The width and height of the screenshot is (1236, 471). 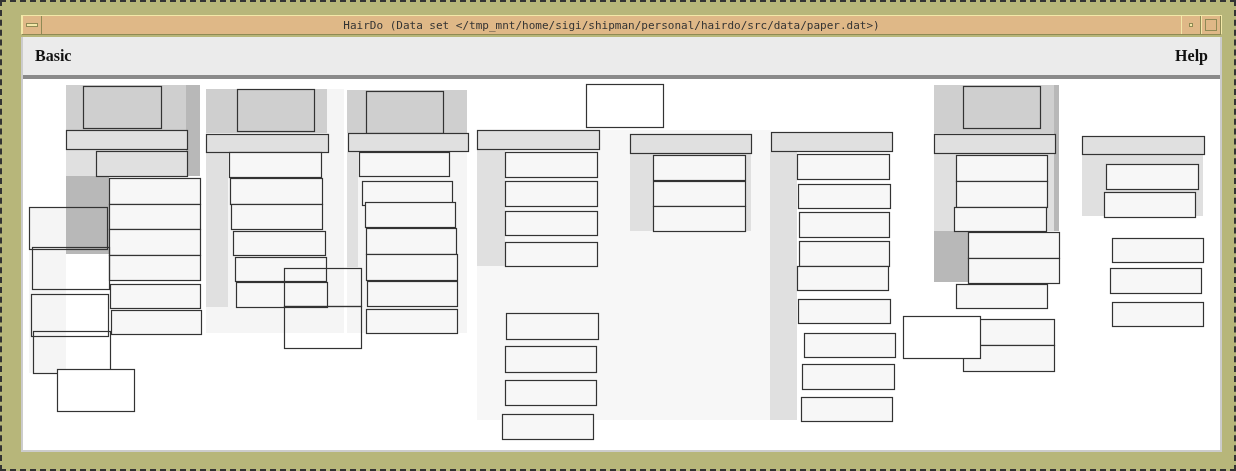 I want to click on window-title: HairDo (Data set </tmp_mnt/home/sigi/shipman/personal/hairdo/src/data/paper.dat>), so click(x=611, y=25).